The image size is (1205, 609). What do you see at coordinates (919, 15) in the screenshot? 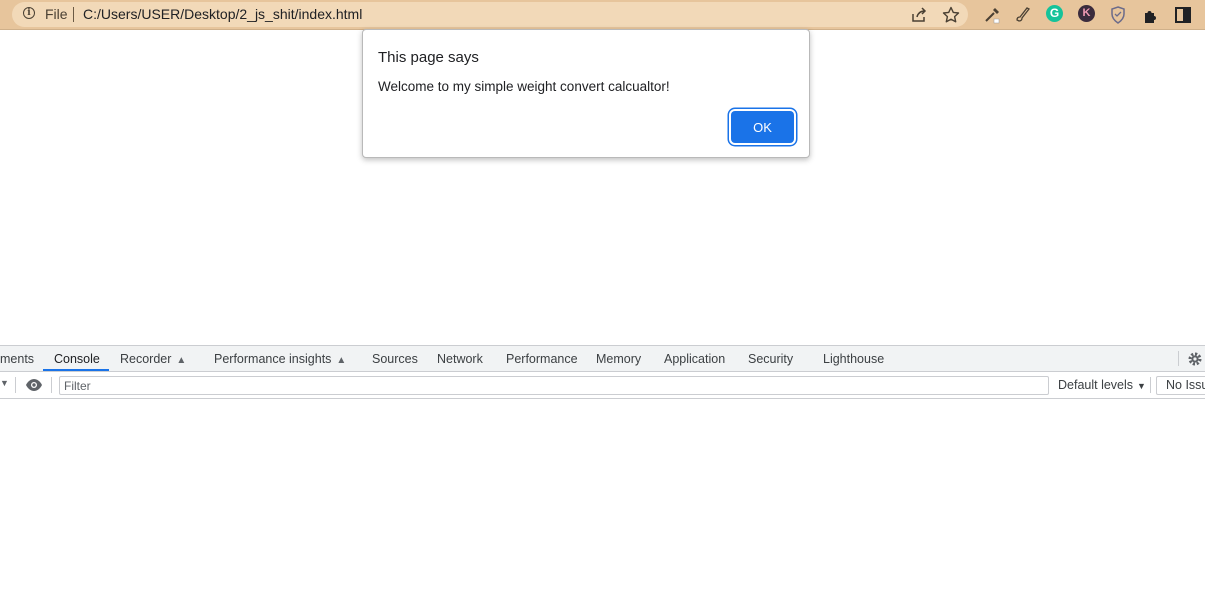
I see `share-icon` at bounding box center [919, 15].